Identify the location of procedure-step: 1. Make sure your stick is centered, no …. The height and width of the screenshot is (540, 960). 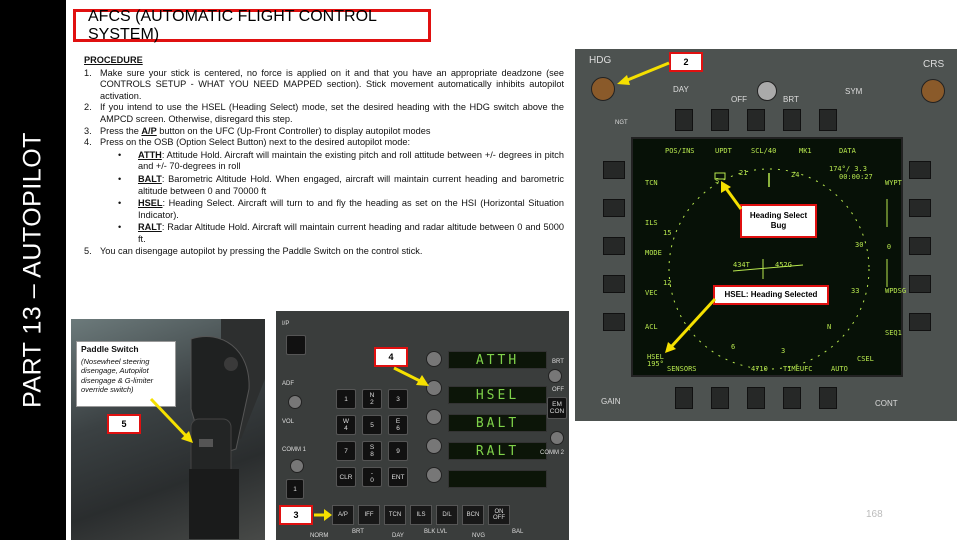
(324, 85).